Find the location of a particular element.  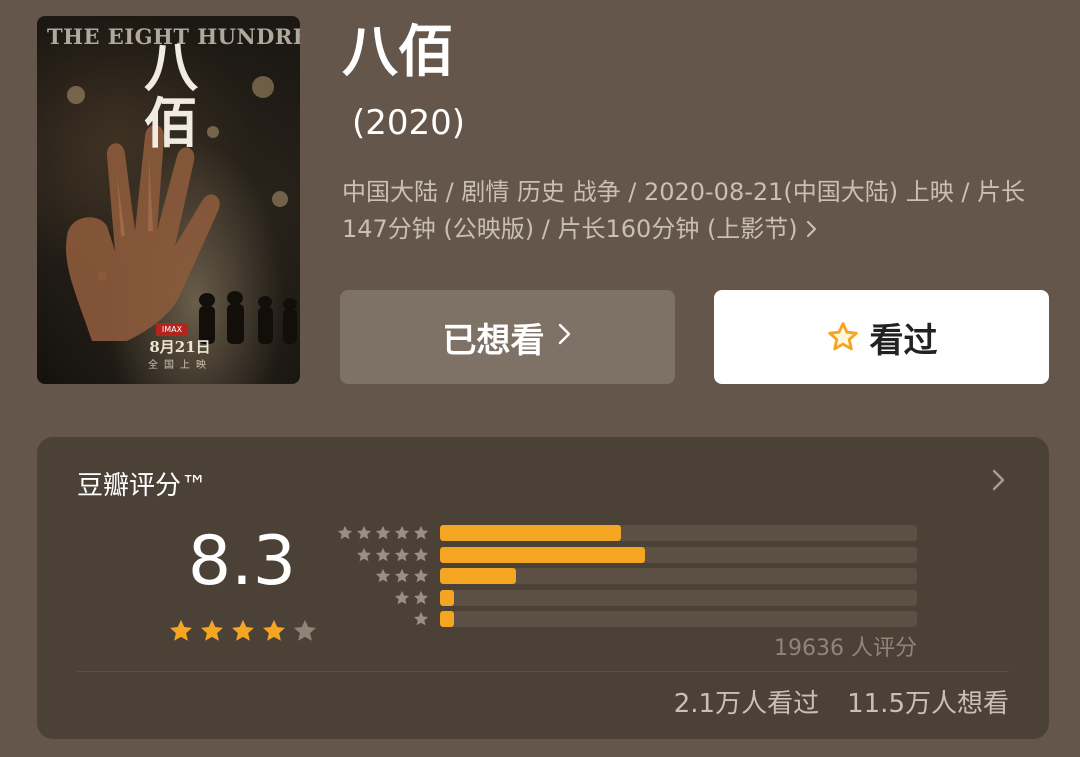

distribution-bar-2-star is located at coordinates (447, 597).